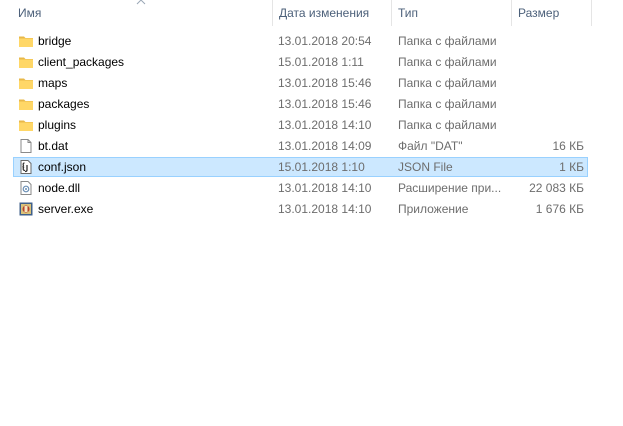 The height and width of the screenshot is (426, 623). What do you see at coordinates (26, 146) in the screenshot?
I see `file-icon` at bounding box center [26, 146].